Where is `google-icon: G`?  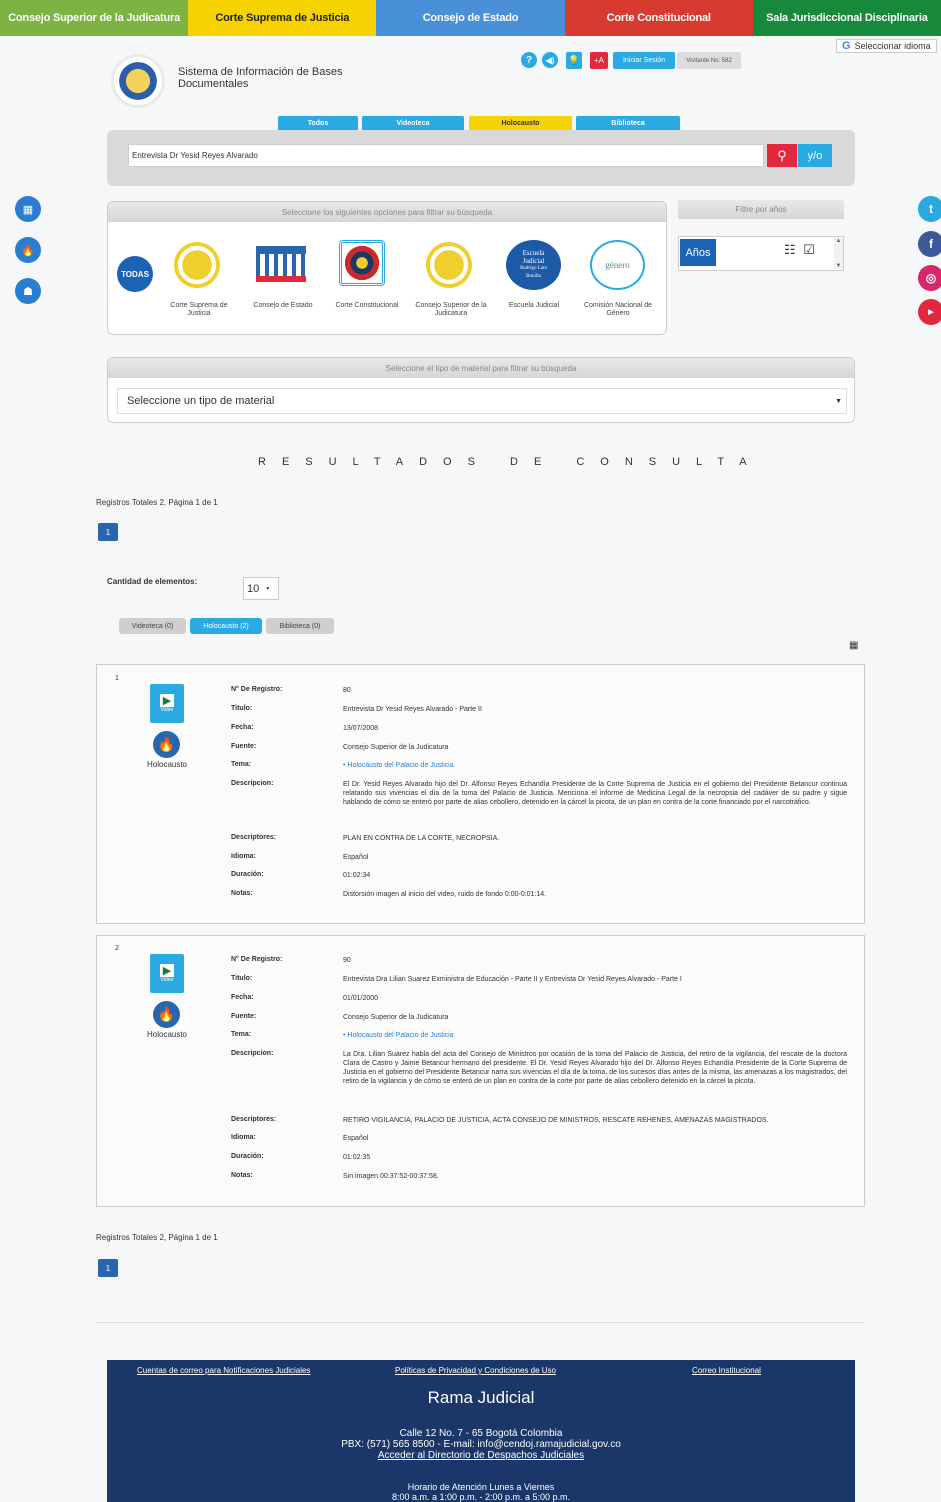 google-icon: G is located at coordinates (846, 46).